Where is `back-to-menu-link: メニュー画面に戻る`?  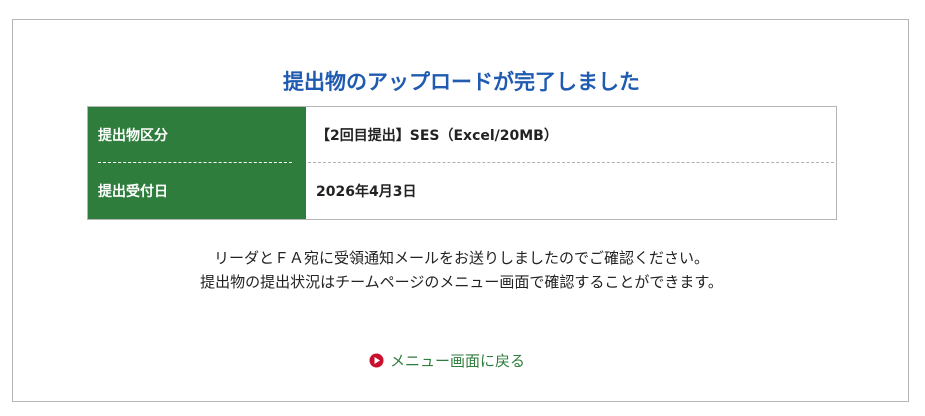
back-to-menu-link: メニュー画面に戻る is located at coordinates (447, 360).